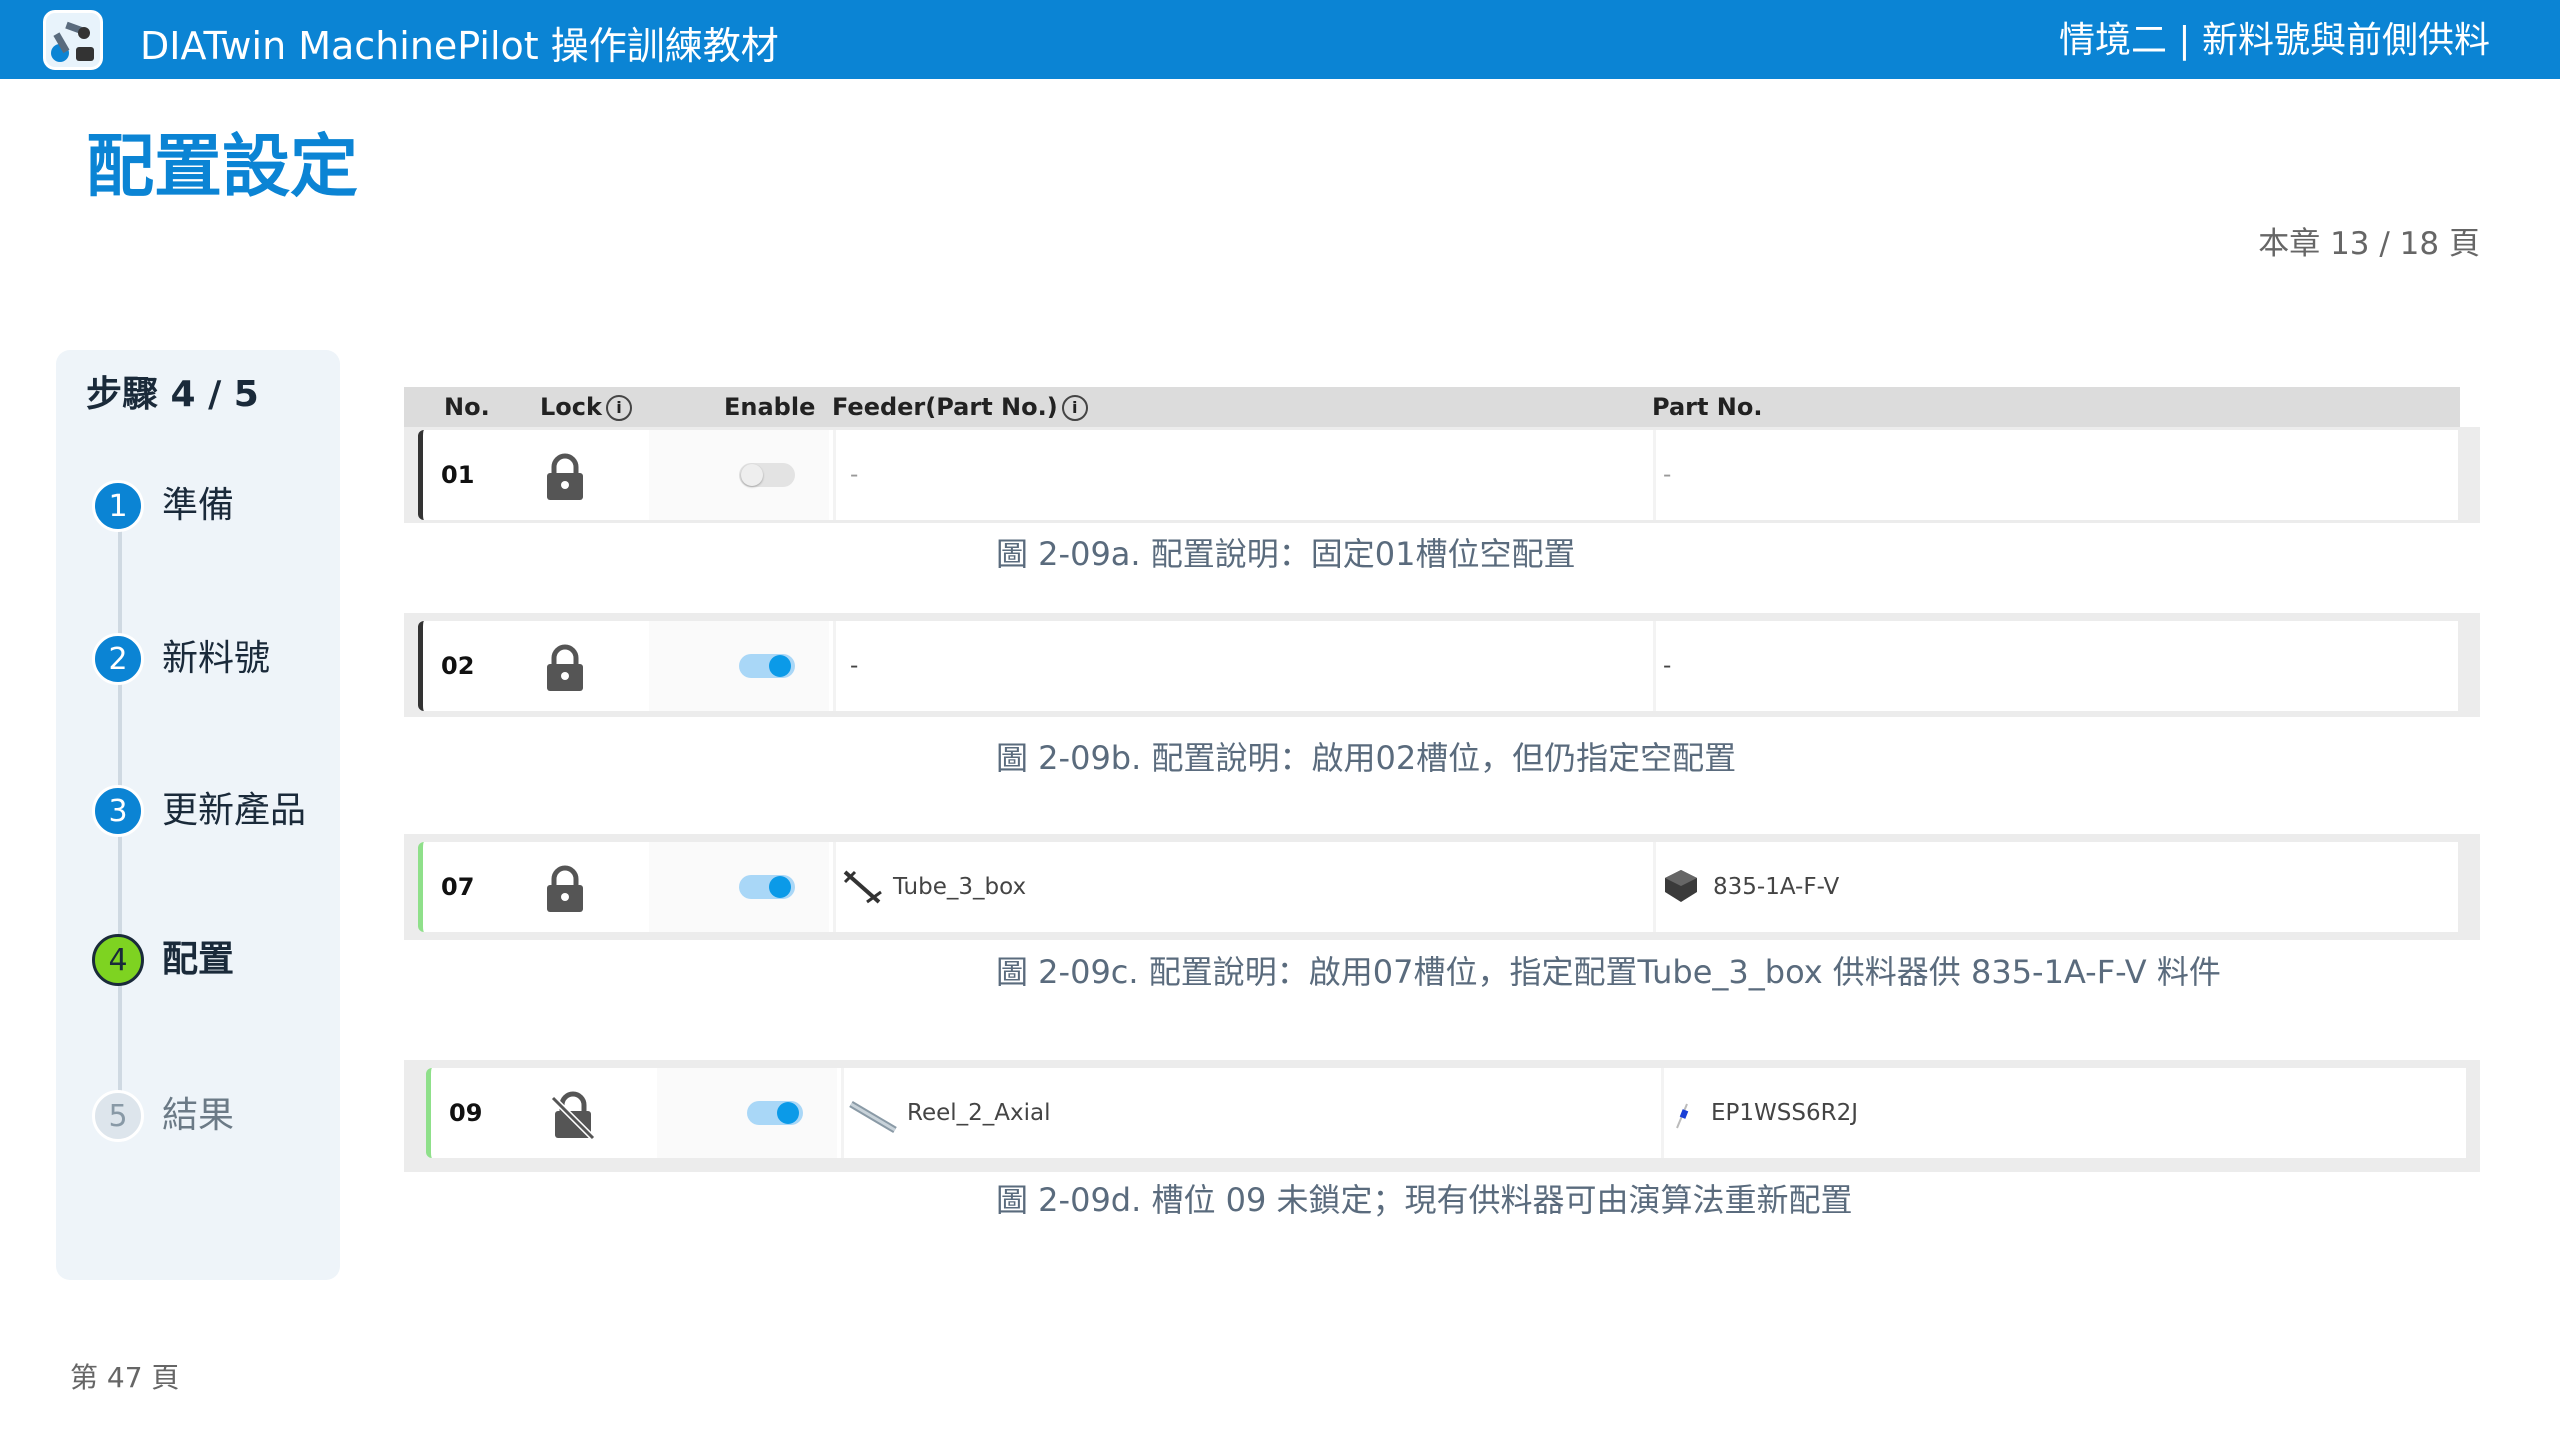  I want to click on slot-row-07: 07 Tube_3_box 835-1A-F-V, so click(1438, 887).